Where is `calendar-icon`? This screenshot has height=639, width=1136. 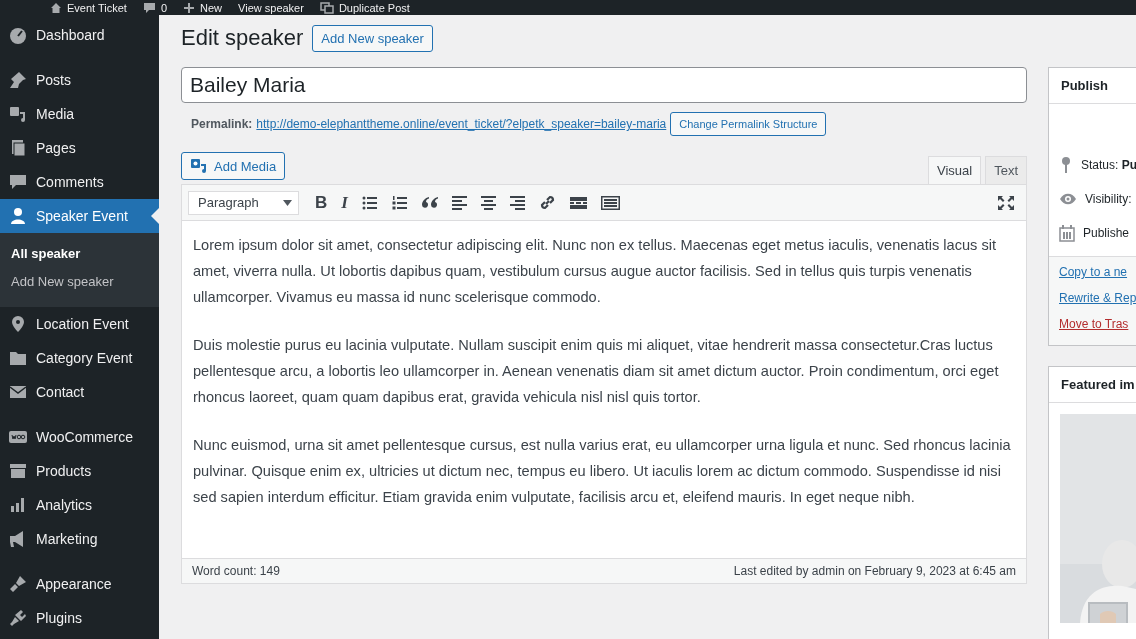 calendar-icon is located at coordinates (1067, 233).